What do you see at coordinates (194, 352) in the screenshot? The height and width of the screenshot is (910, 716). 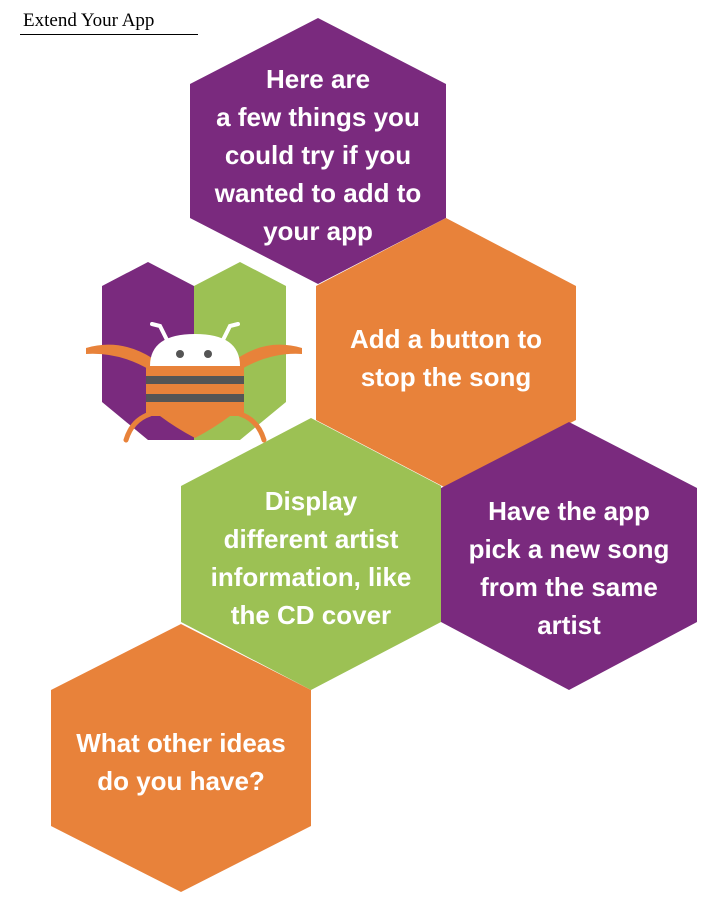 I see `app-inventor-bee-icon` at bounding box center [194, 352].